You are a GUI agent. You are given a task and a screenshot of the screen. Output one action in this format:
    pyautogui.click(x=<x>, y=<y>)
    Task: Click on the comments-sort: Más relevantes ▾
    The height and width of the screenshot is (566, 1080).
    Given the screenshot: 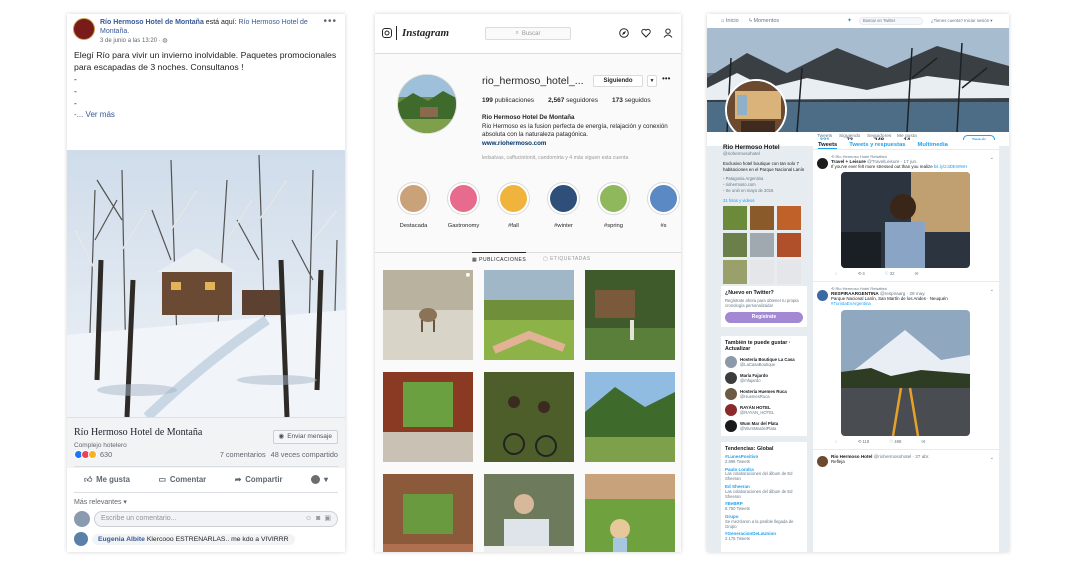 What is the action you would take?
    pyautogui.click(x=100, y=502)
    